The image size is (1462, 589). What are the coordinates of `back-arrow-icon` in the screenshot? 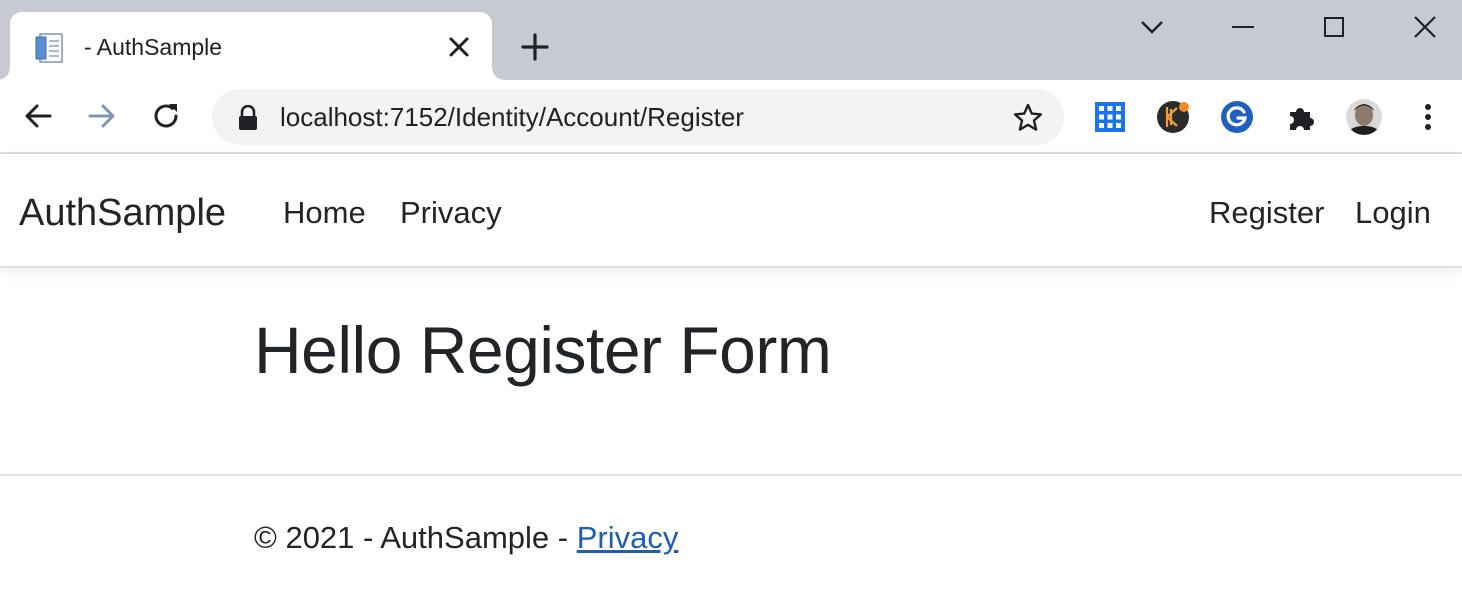 It's located at (38, 116).